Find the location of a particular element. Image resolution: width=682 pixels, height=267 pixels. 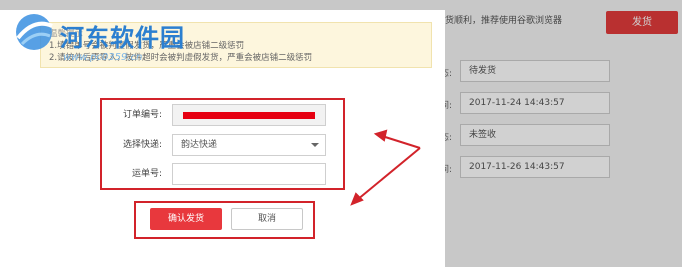

watermark-url: www.pc0359.cn is located at coordinates (103, 57).